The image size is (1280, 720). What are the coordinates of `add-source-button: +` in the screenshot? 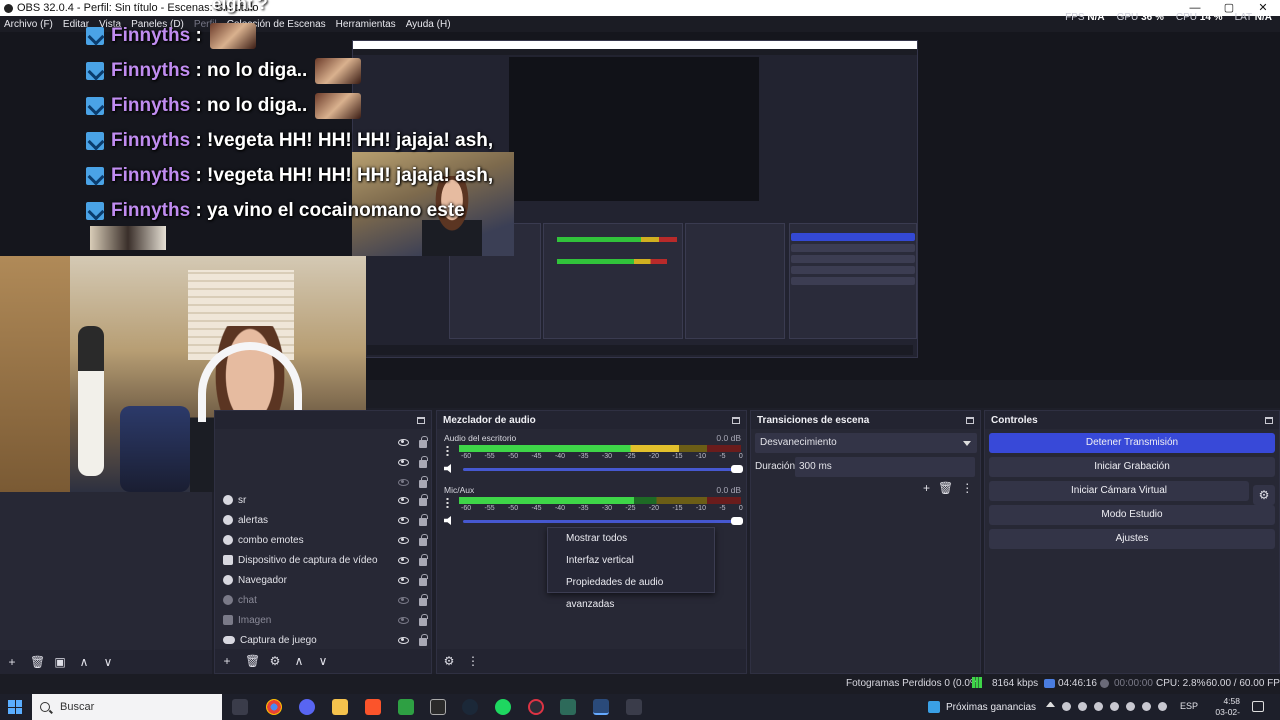 It's located at (227, 661).